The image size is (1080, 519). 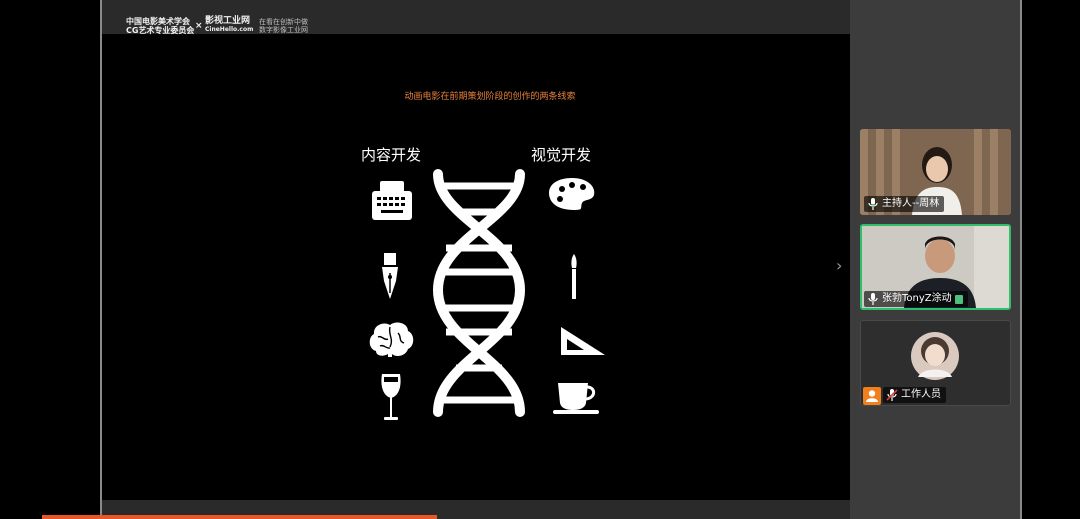 I want to click on typewriter-icon, so click(x=392, y=200).